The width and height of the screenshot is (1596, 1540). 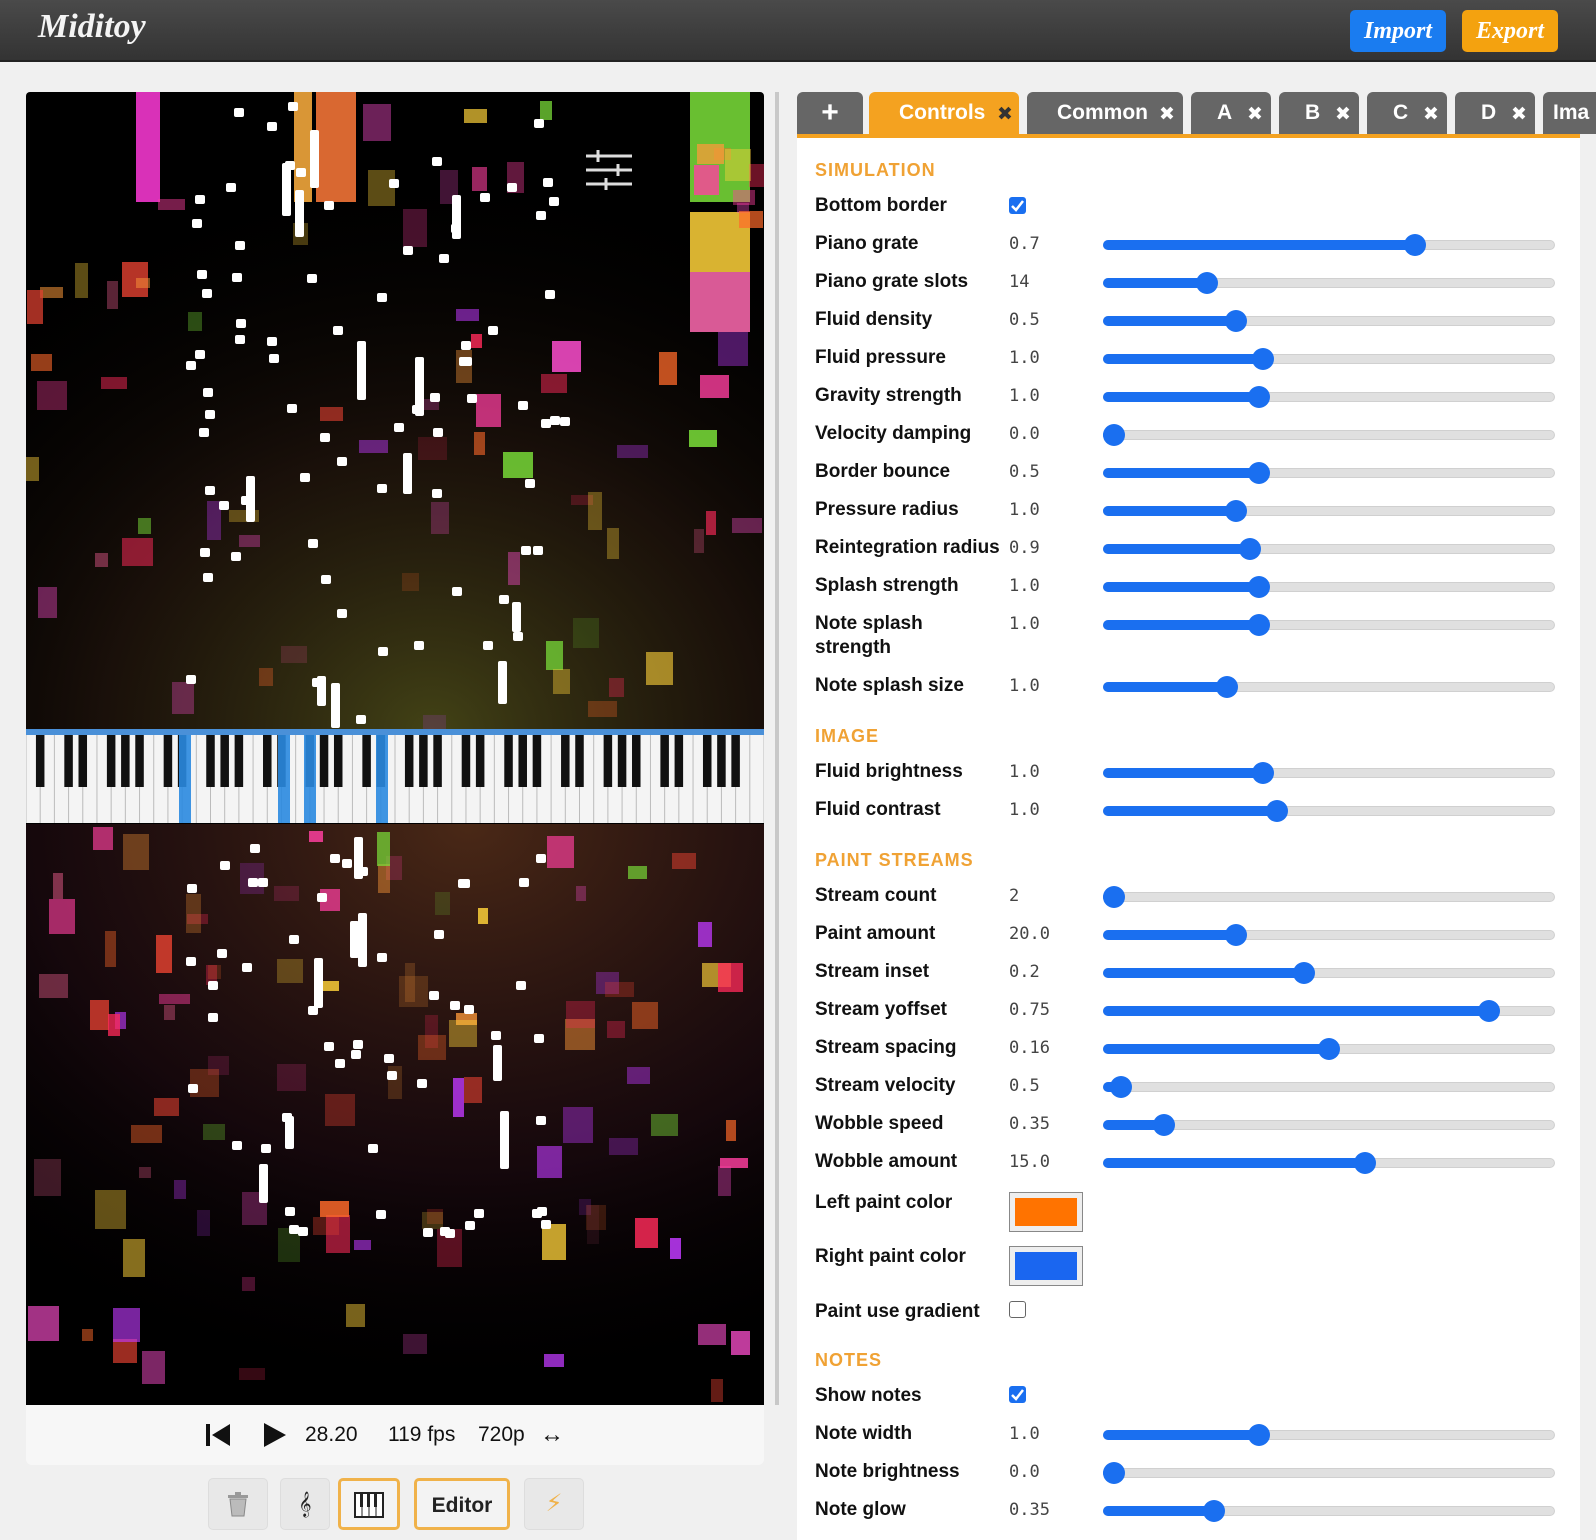 I want to click on resolution-select: 720p, so click(x=501, y=1435).